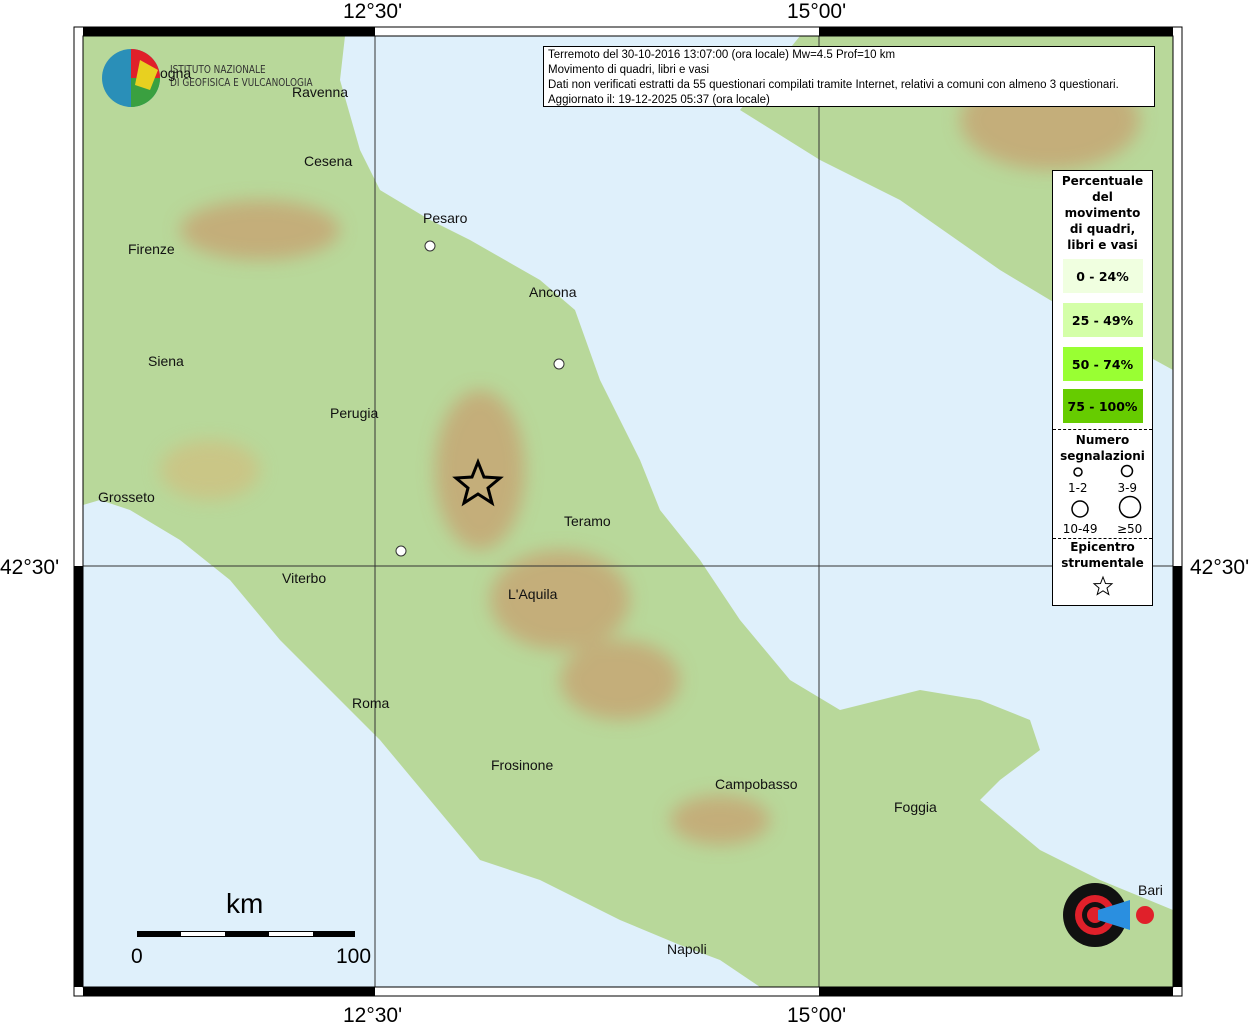  What do you see at coordinates (756, 784) in the screenshot?
I see `city-label: Campobasso` at bounding box center [756, 784].